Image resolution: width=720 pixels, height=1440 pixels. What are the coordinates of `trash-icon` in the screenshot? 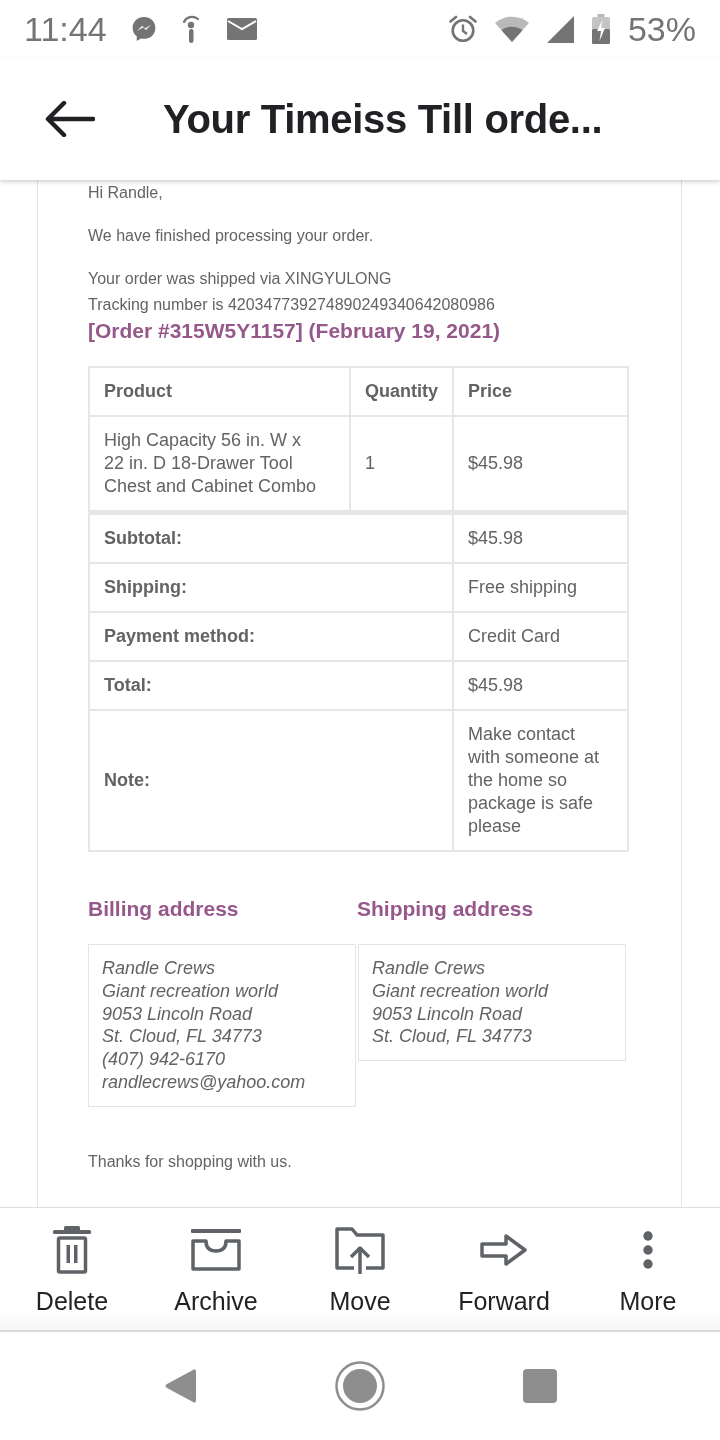 It's located at (72, 1250).